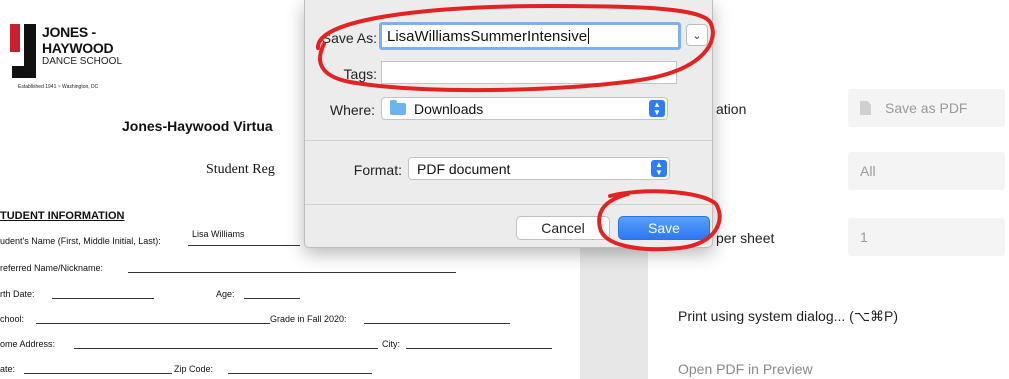 This screenshot has height=379, width=1009. I want to click on destination-value: Save as PDF, so click(926, 108).